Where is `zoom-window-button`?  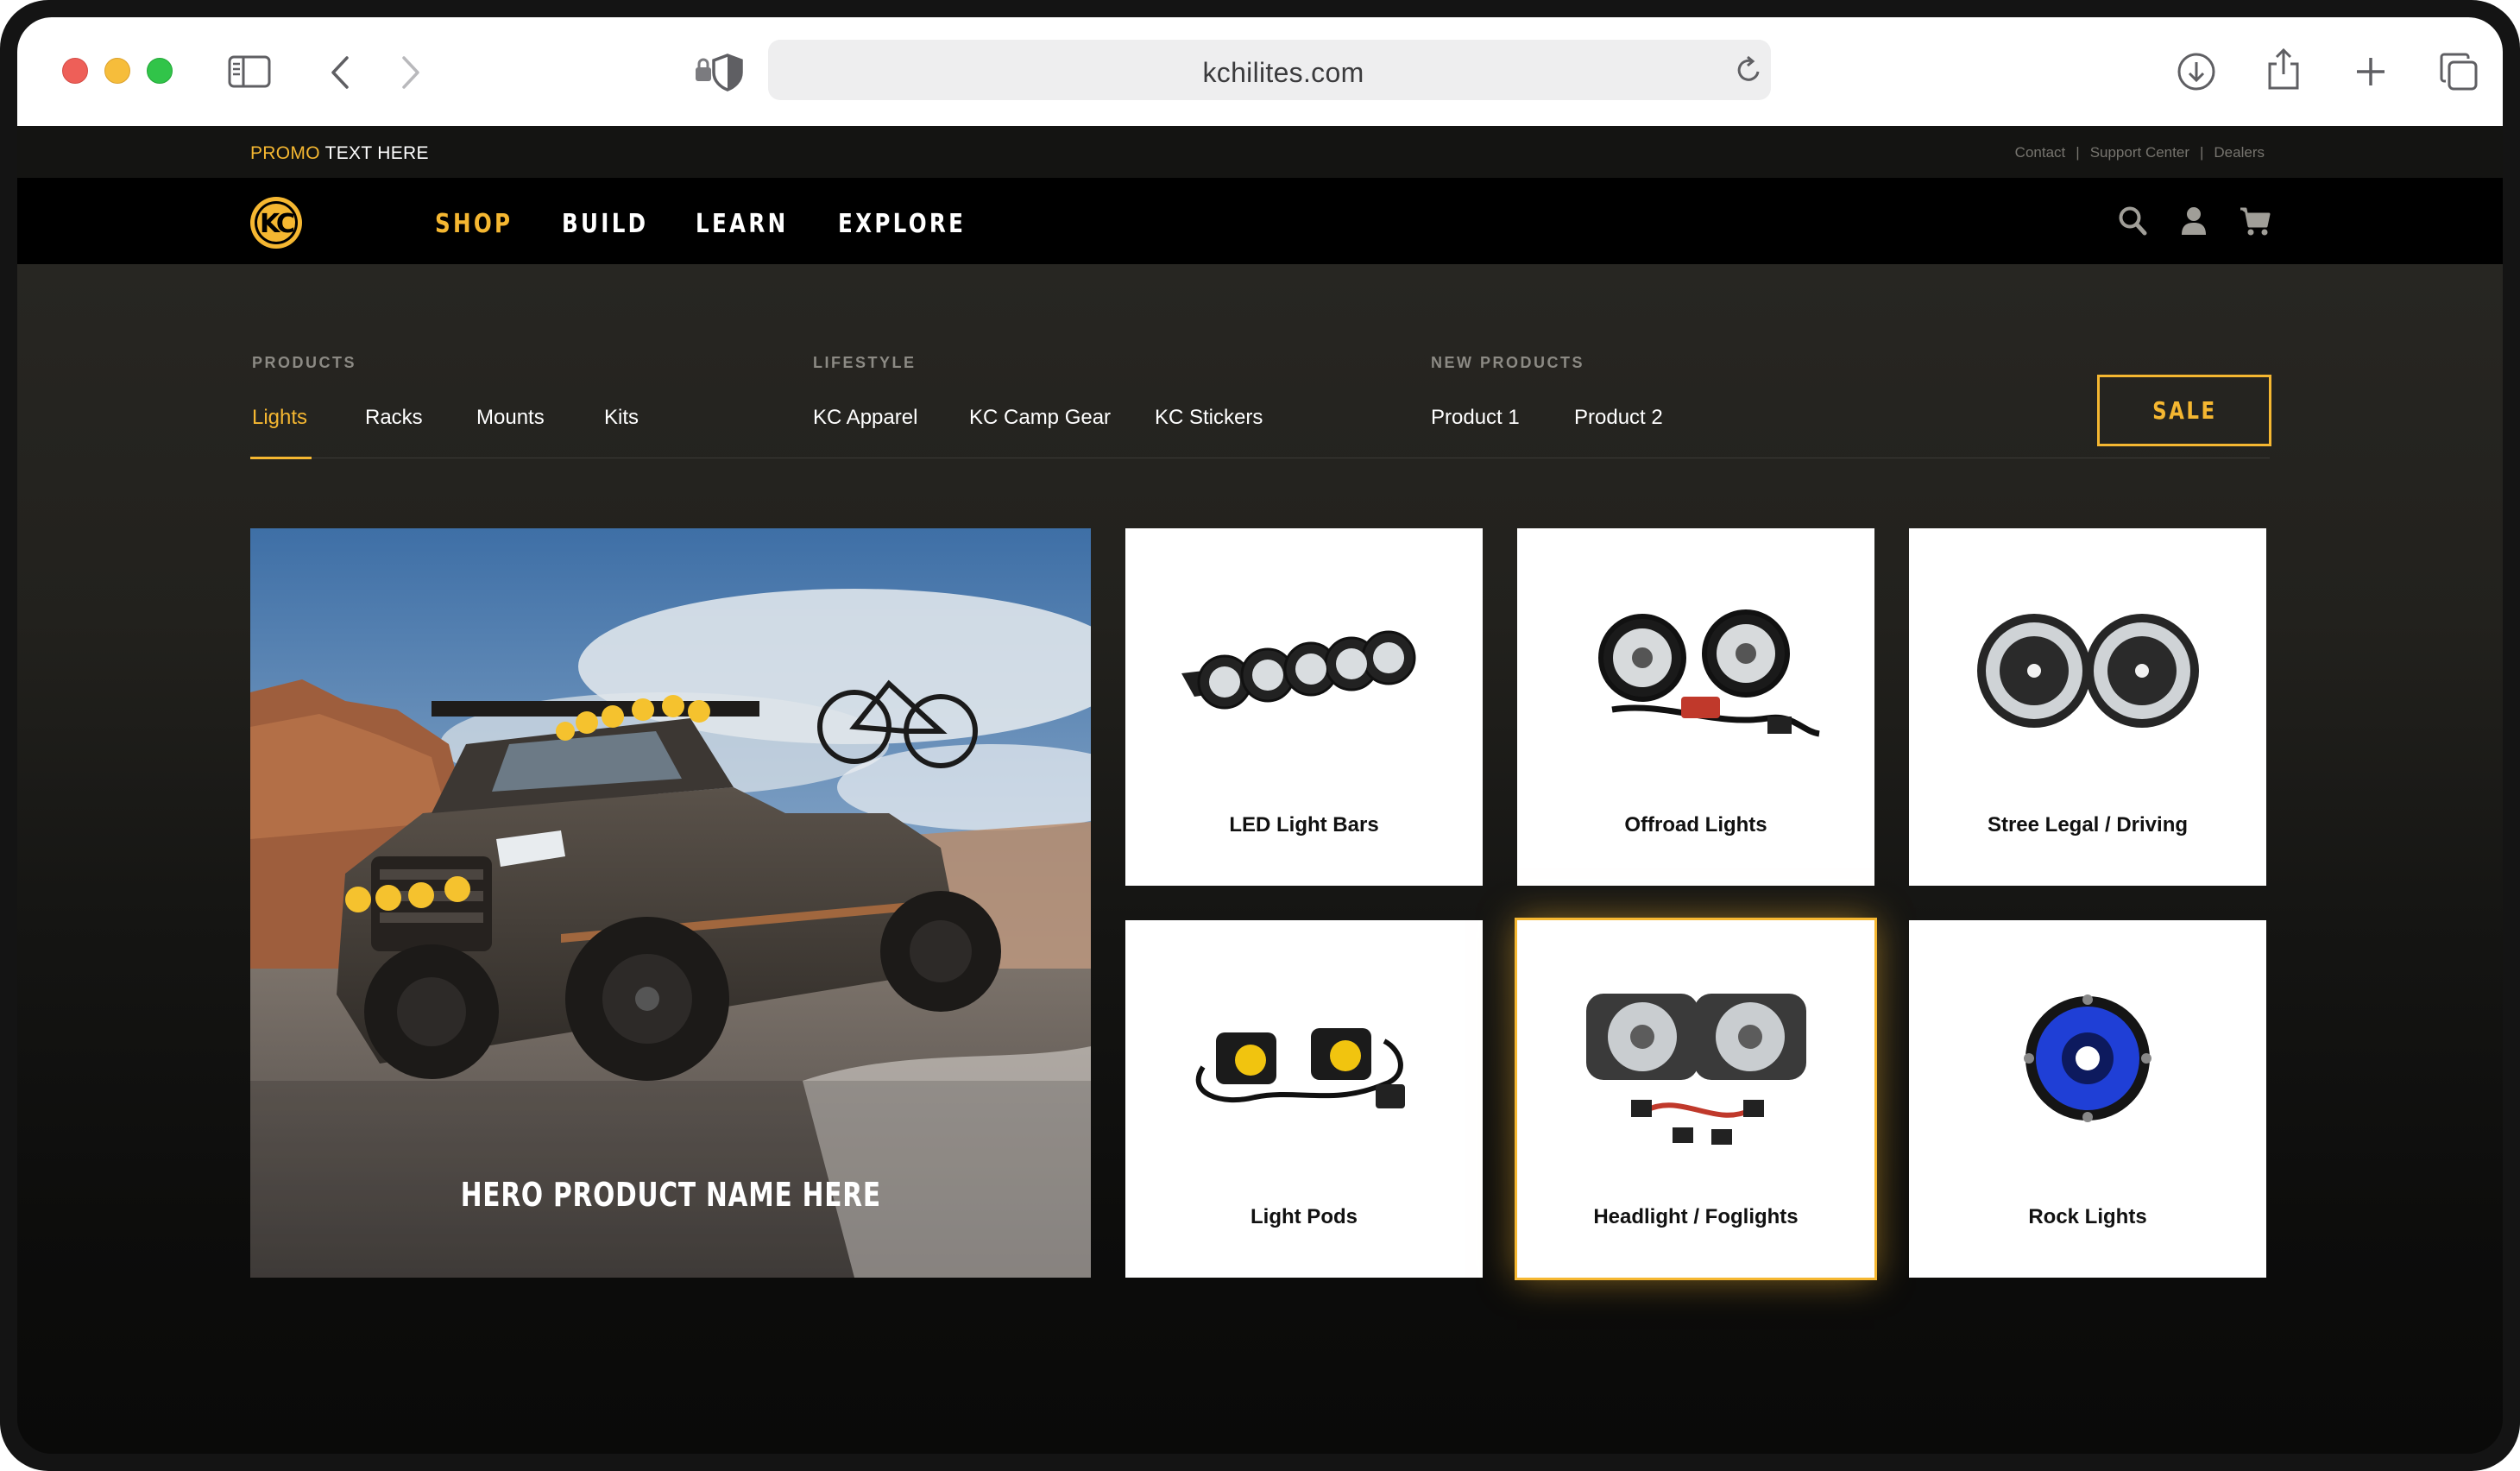 zoom-window-button is located at coordinates (160, 71).